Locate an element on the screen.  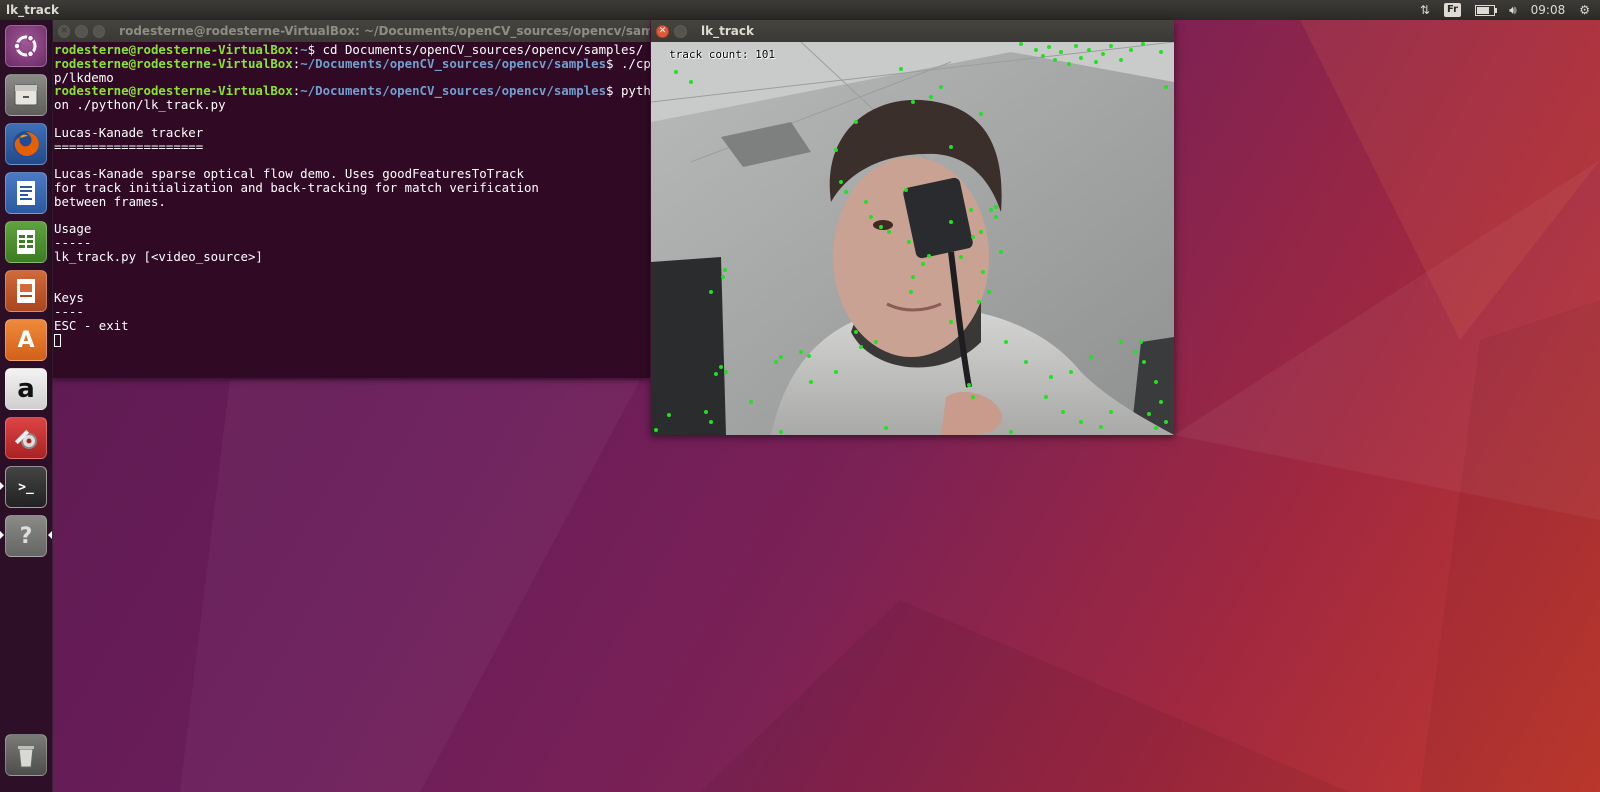
firefox-icon is located at coordinates (26, 144).